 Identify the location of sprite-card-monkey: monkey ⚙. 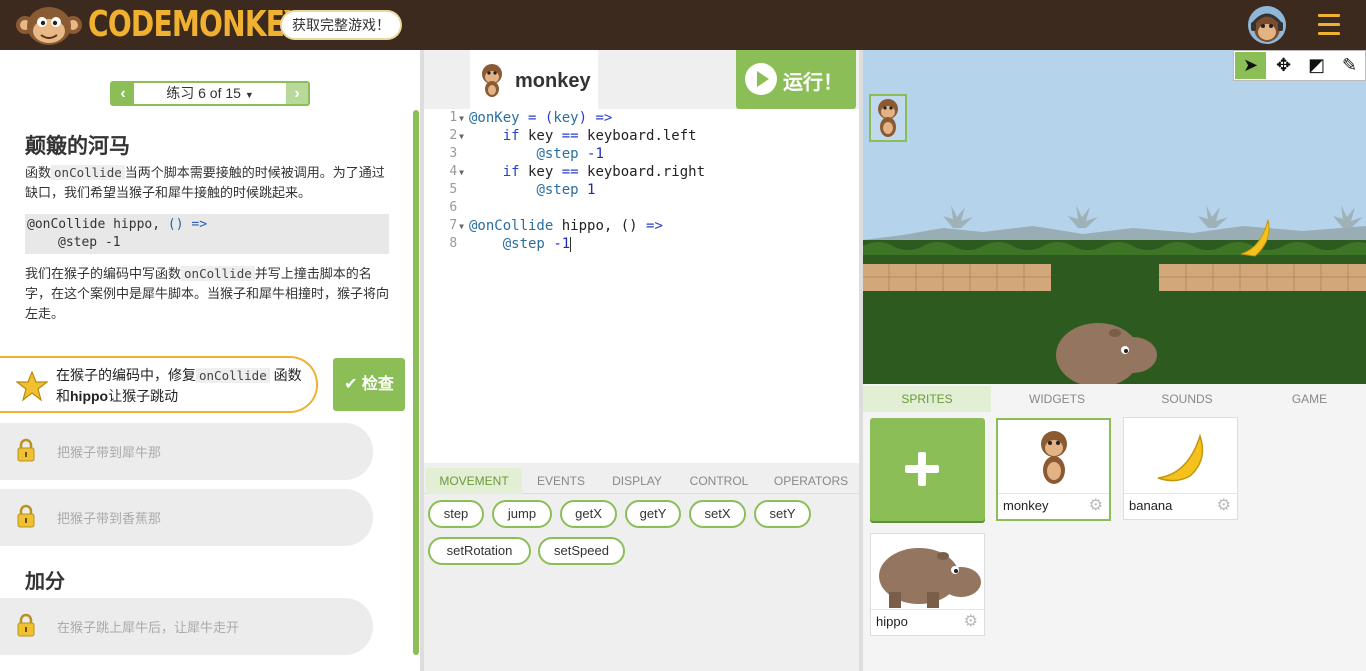
(1053, 469).